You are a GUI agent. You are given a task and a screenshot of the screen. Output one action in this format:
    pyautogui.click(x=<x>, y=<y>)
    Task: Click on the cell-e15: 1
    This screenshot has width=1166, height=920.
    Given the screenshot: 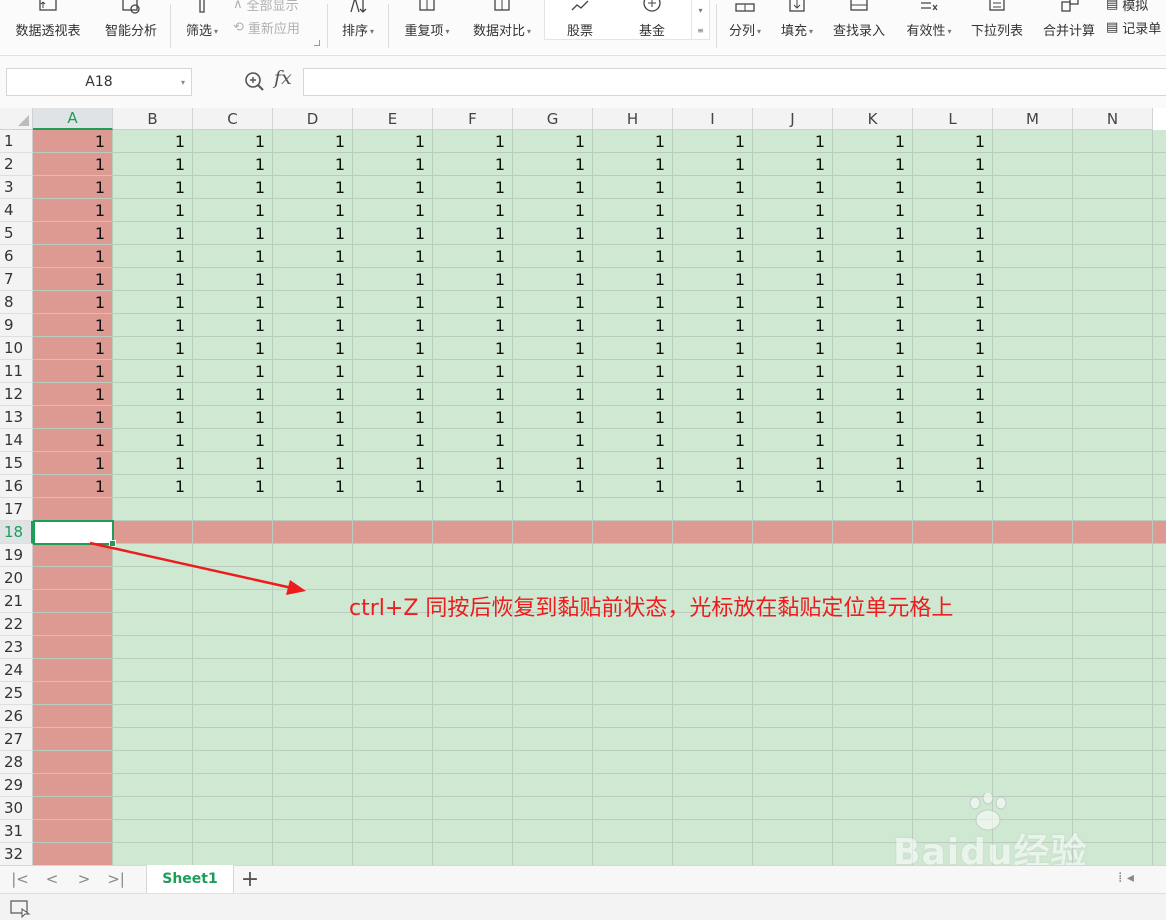 What is the action you would take?
    pyautogui.click(x=393, y=463)
    